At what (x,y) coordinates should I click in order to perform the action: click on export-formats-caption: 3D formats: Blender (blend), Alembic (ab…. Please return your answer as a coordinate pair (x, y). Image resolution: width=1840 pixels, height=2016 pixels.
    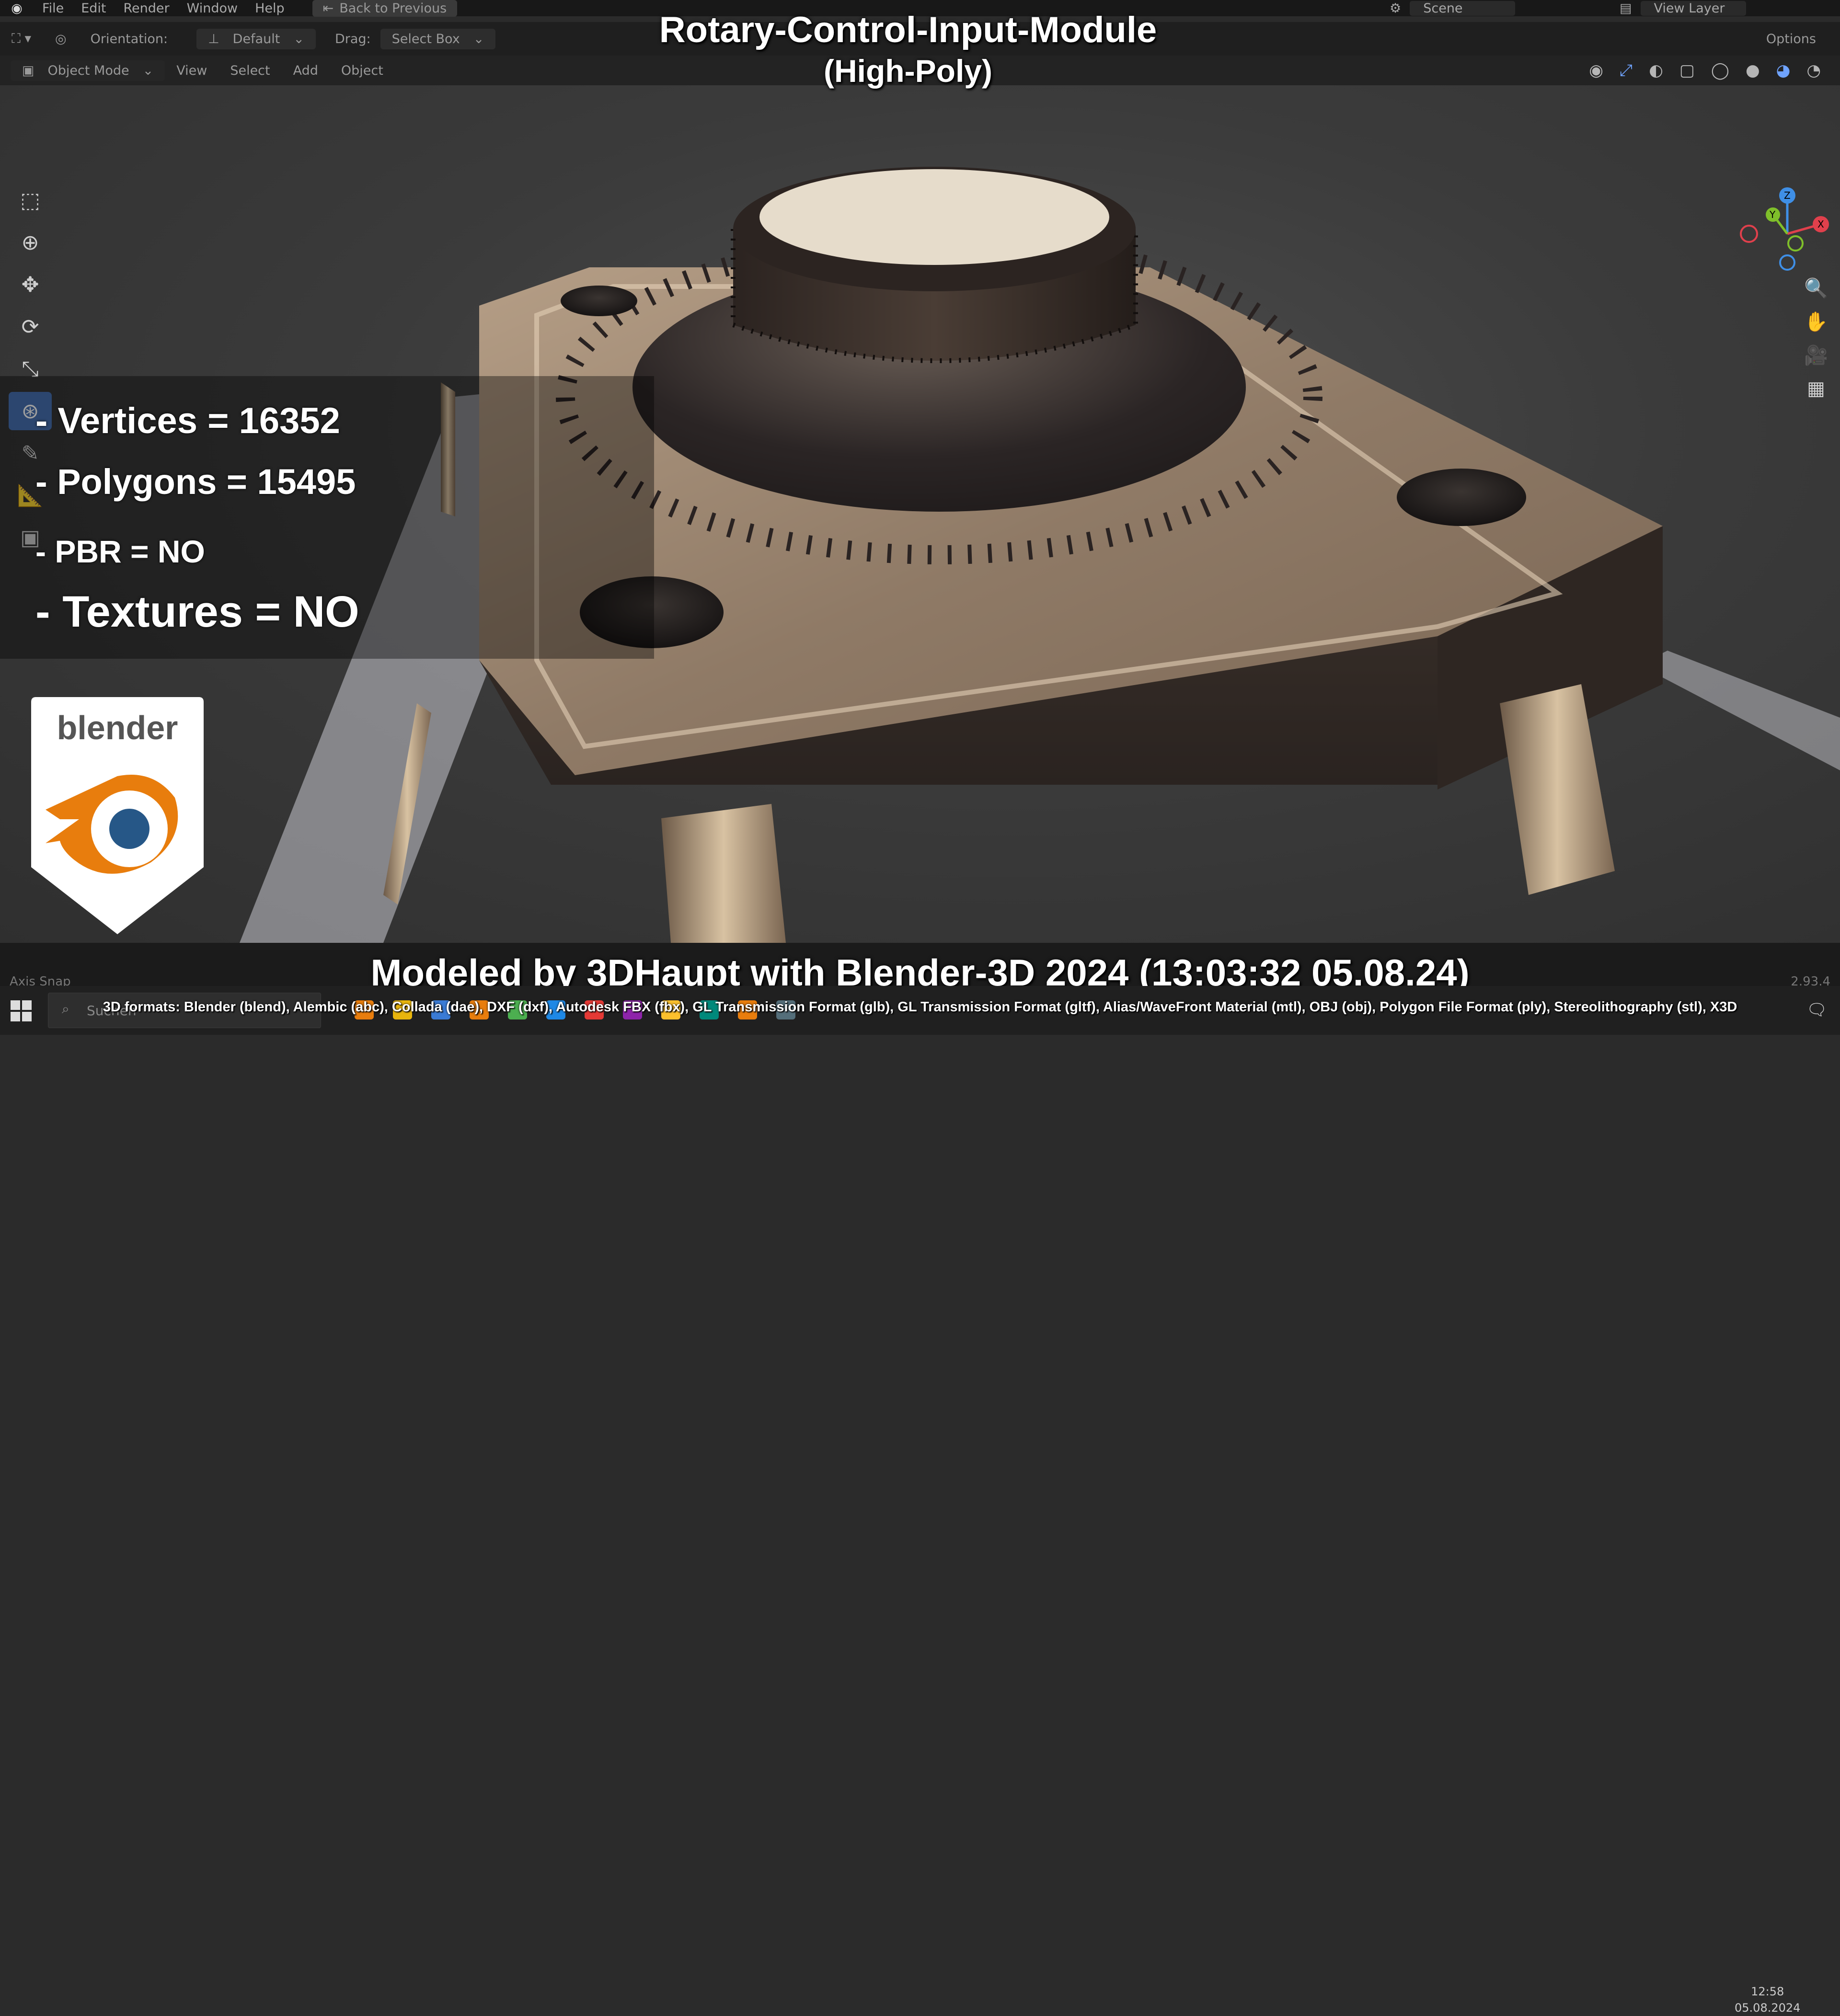
    Looking at the image, I should click on (920, 1007).